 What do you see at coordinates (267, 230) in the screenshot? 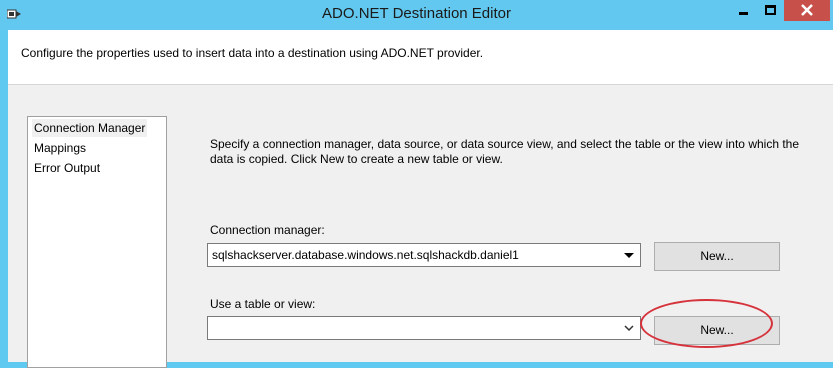
I see `connection-manager-label: Connection manager:` at bounding box center [267, 230].